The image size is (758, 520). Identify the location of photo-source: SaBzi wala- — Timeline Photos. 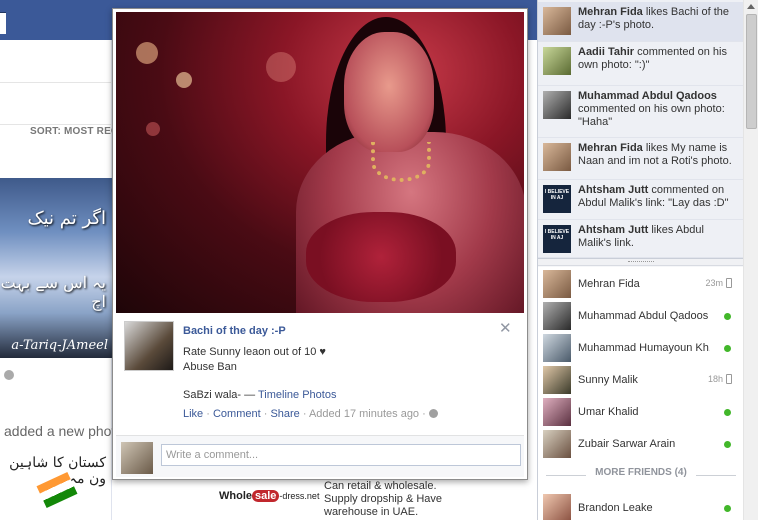
(260, 395).